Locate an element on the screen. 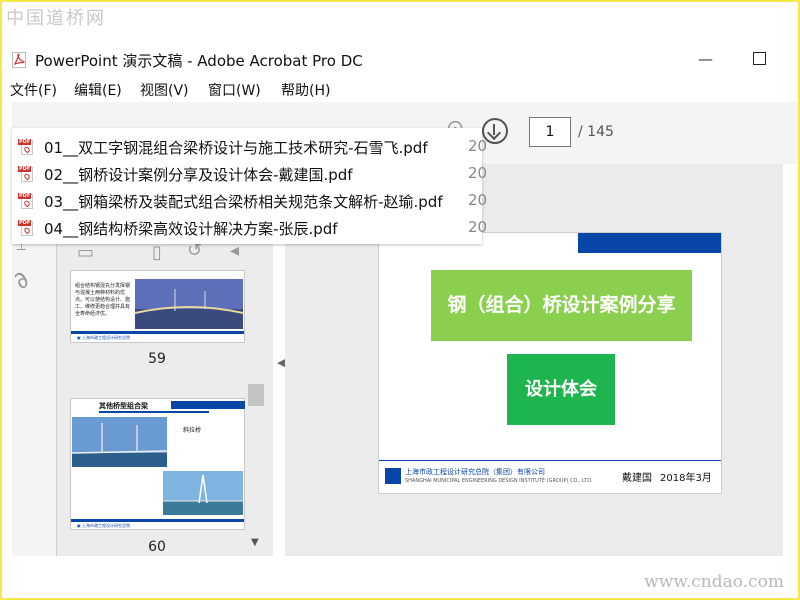 This screenshot has width=800, height=600. scroll-down-icon: ▼ is located at coordinates (255, 542).